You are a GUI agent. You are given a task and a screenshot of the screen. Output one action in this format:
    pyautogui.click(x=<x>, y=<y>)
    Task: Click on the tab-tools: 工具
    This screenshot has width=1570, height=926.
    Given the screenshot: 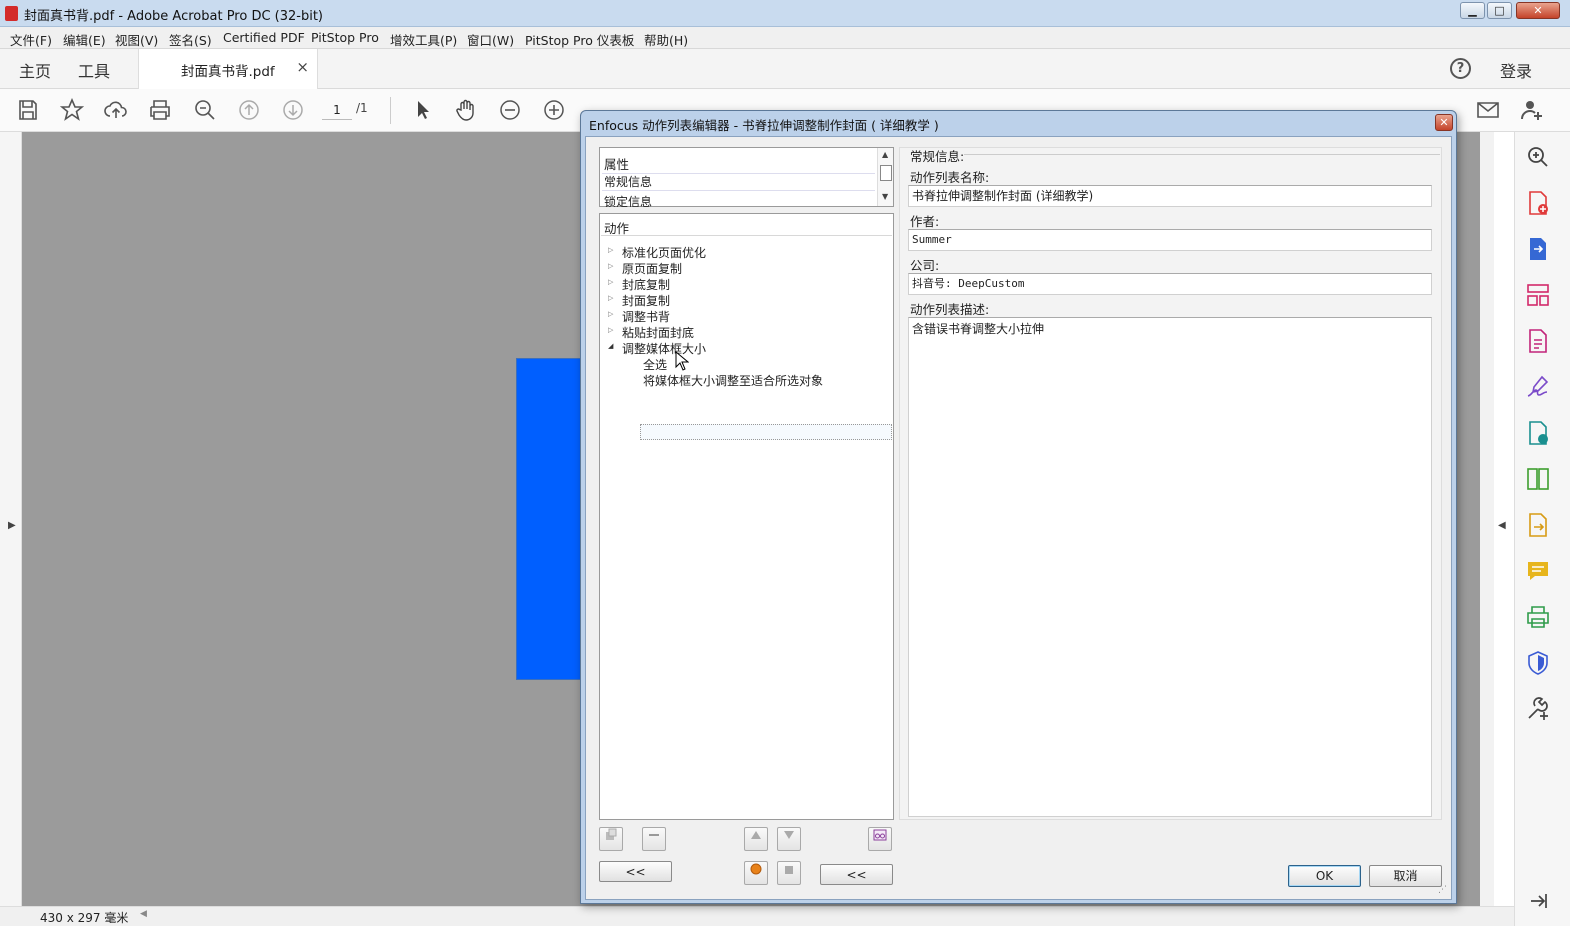 What is the action you would take?
    pyautogui.click(x=94, y=70)
    